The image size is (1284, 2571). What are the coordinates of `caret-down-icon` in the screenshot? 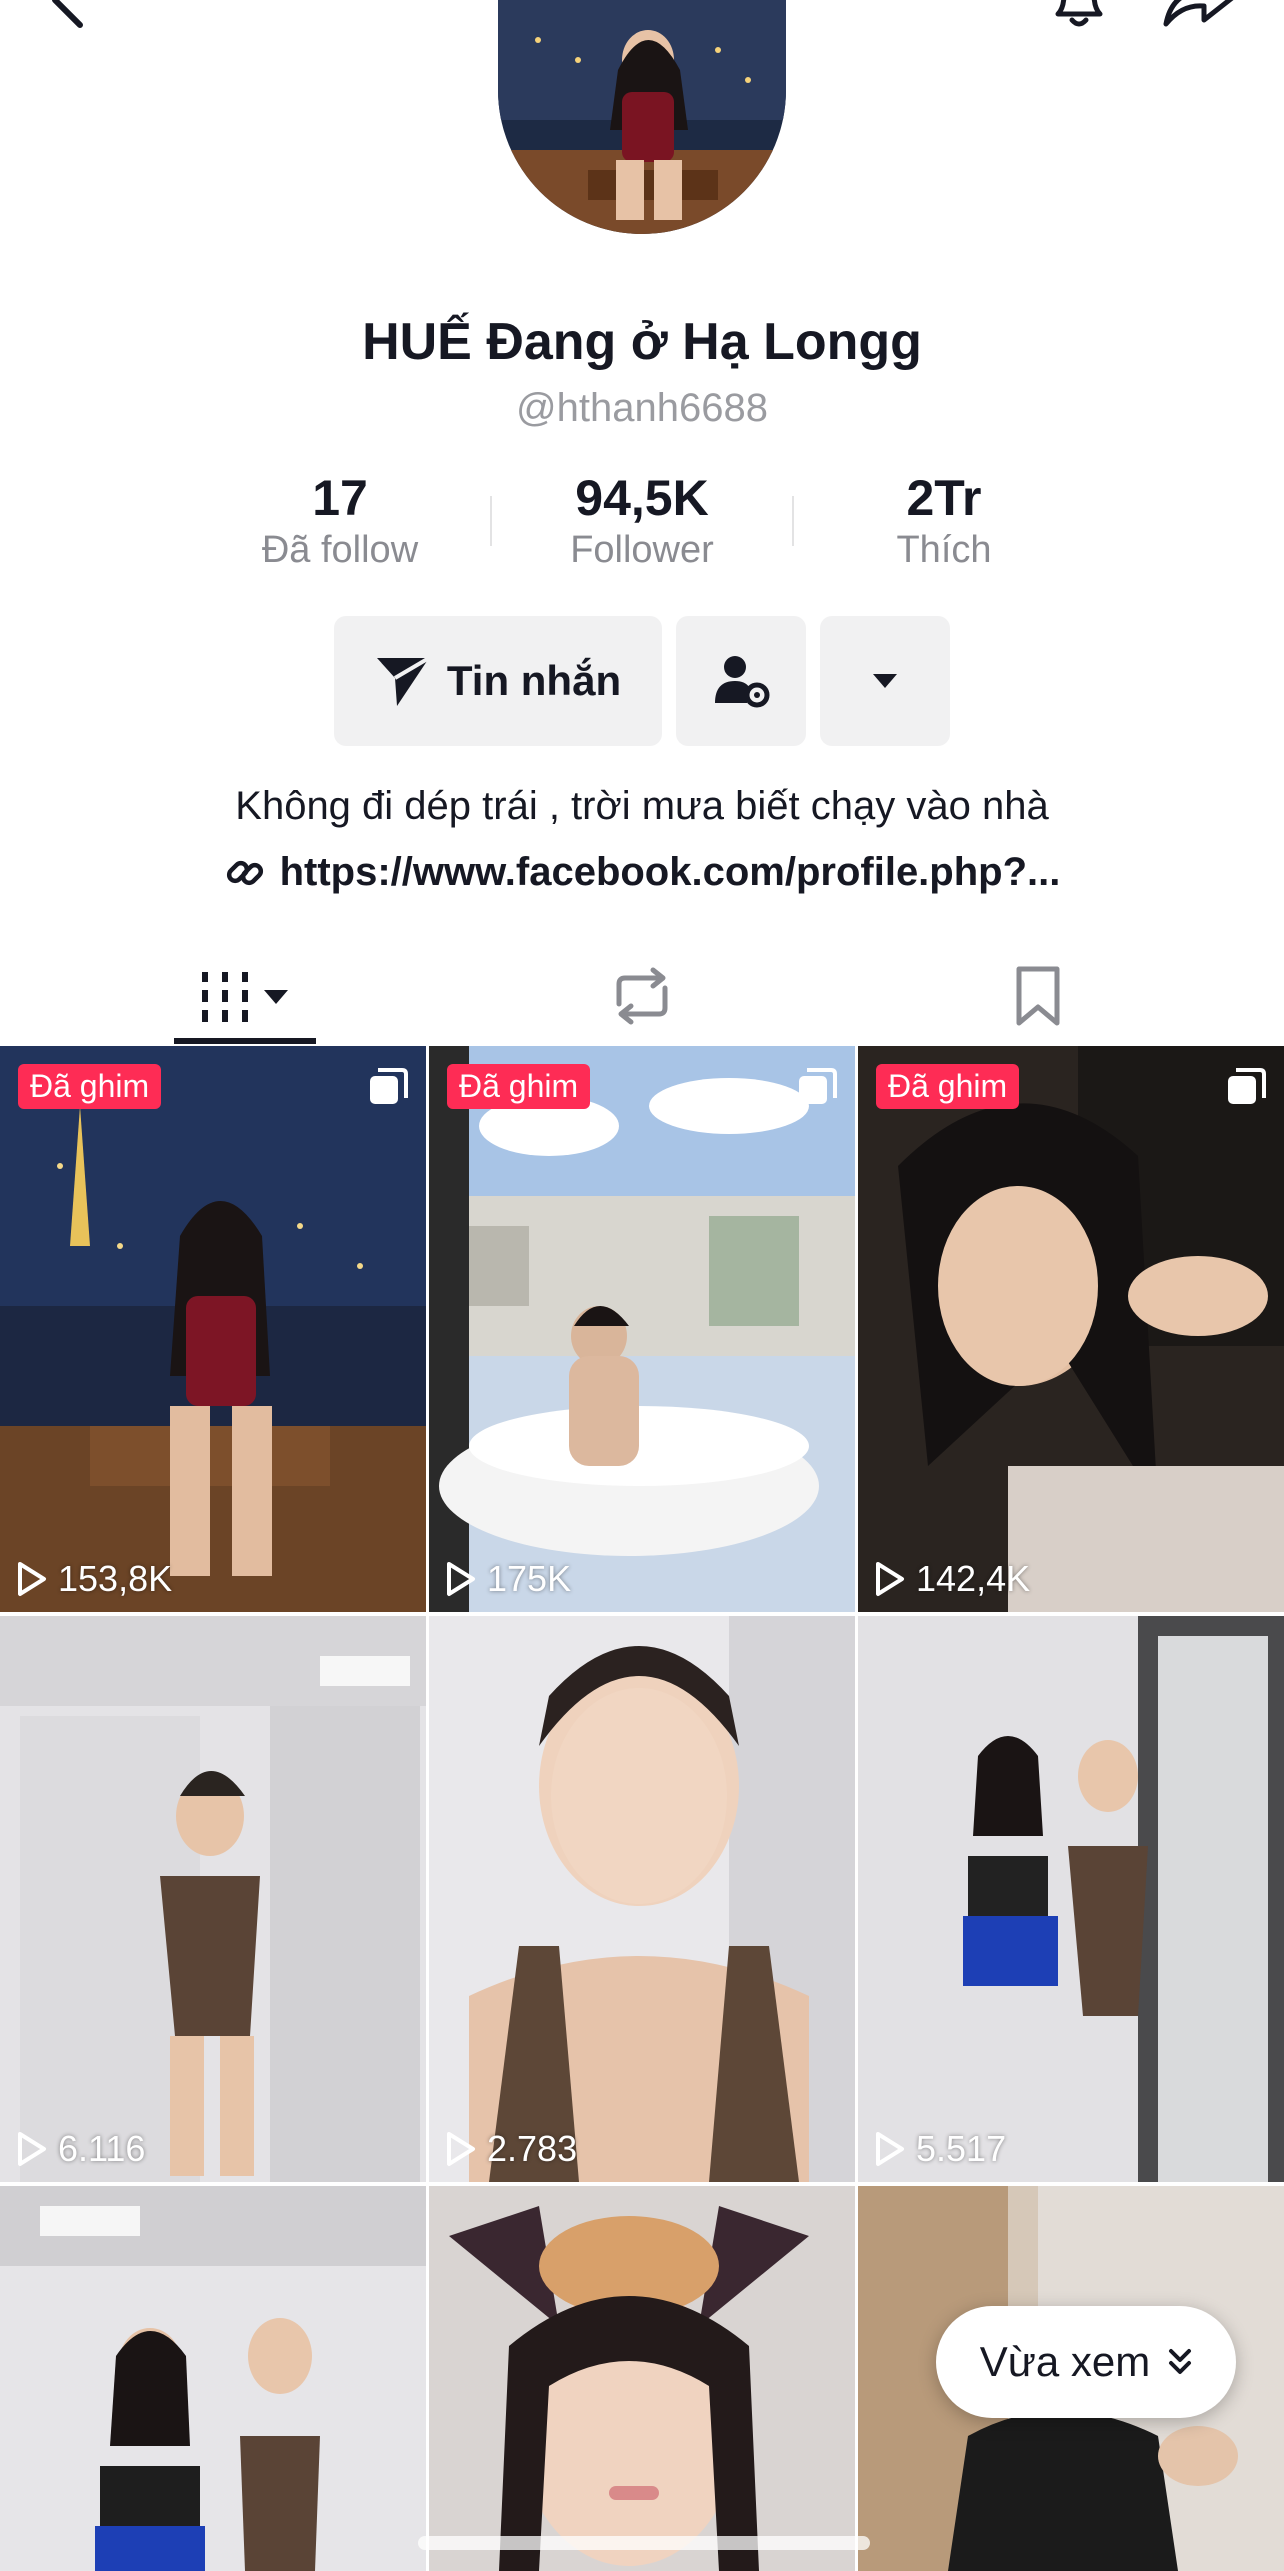 It's located at (885, 681).